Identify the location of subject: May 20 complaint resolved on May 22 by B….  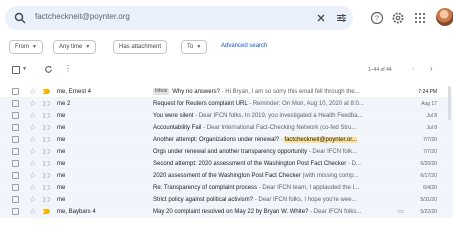
(231, 212).